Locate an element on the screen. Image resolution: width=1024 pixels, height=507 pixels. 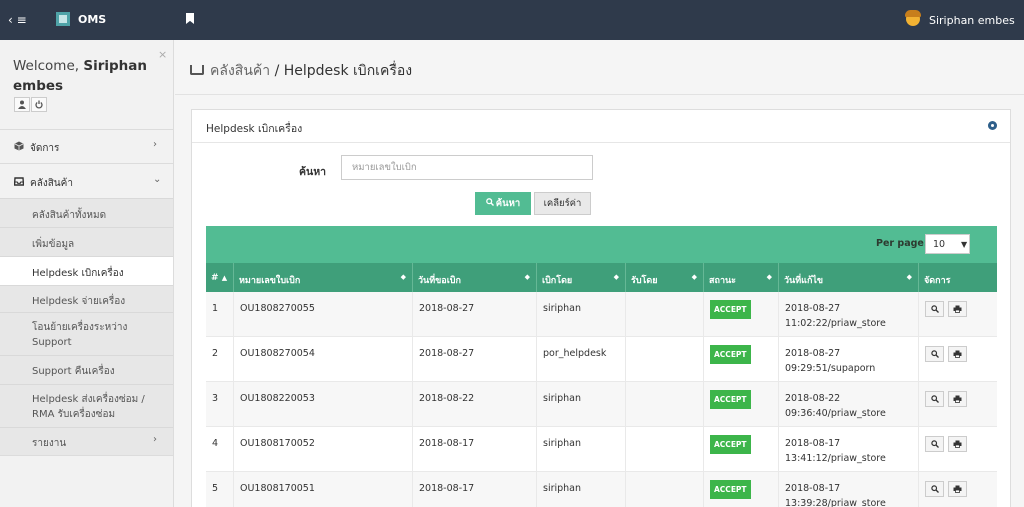
column-header-request-date: วันที่ขอเบิก ◆ is located at coordinates (474, 277).